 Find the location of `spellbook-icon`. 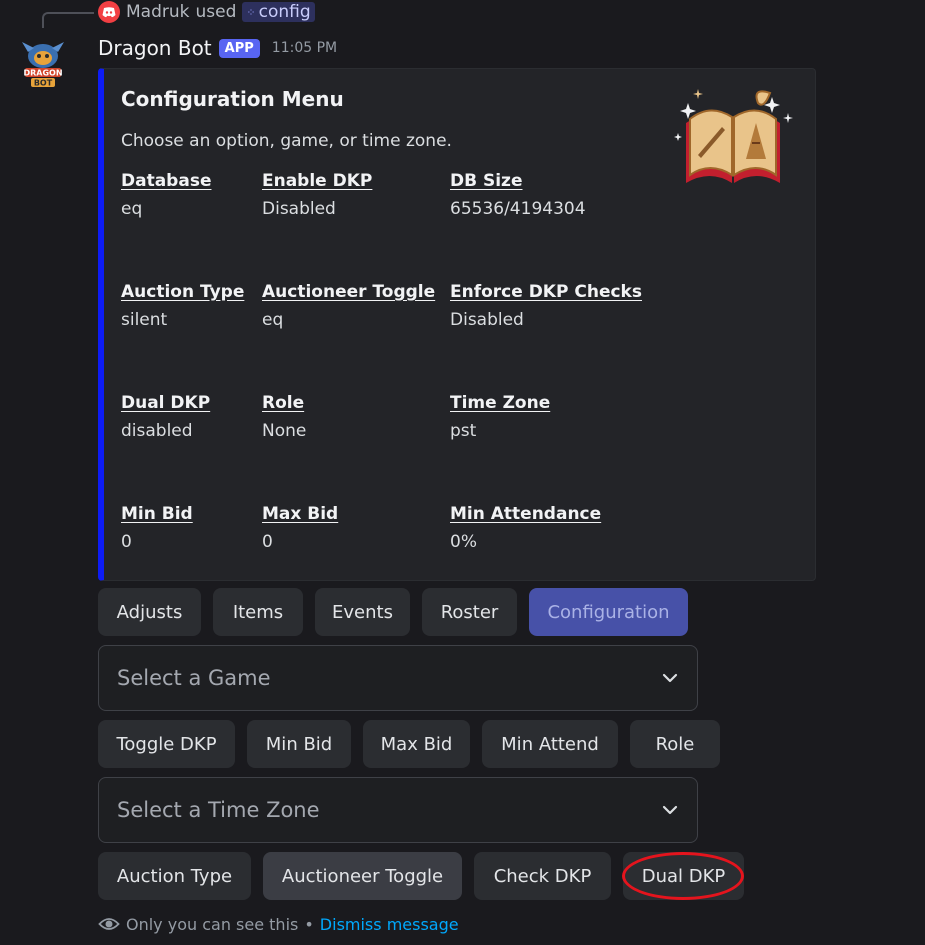

spellbook-icon is located at coordinates (733, 135).